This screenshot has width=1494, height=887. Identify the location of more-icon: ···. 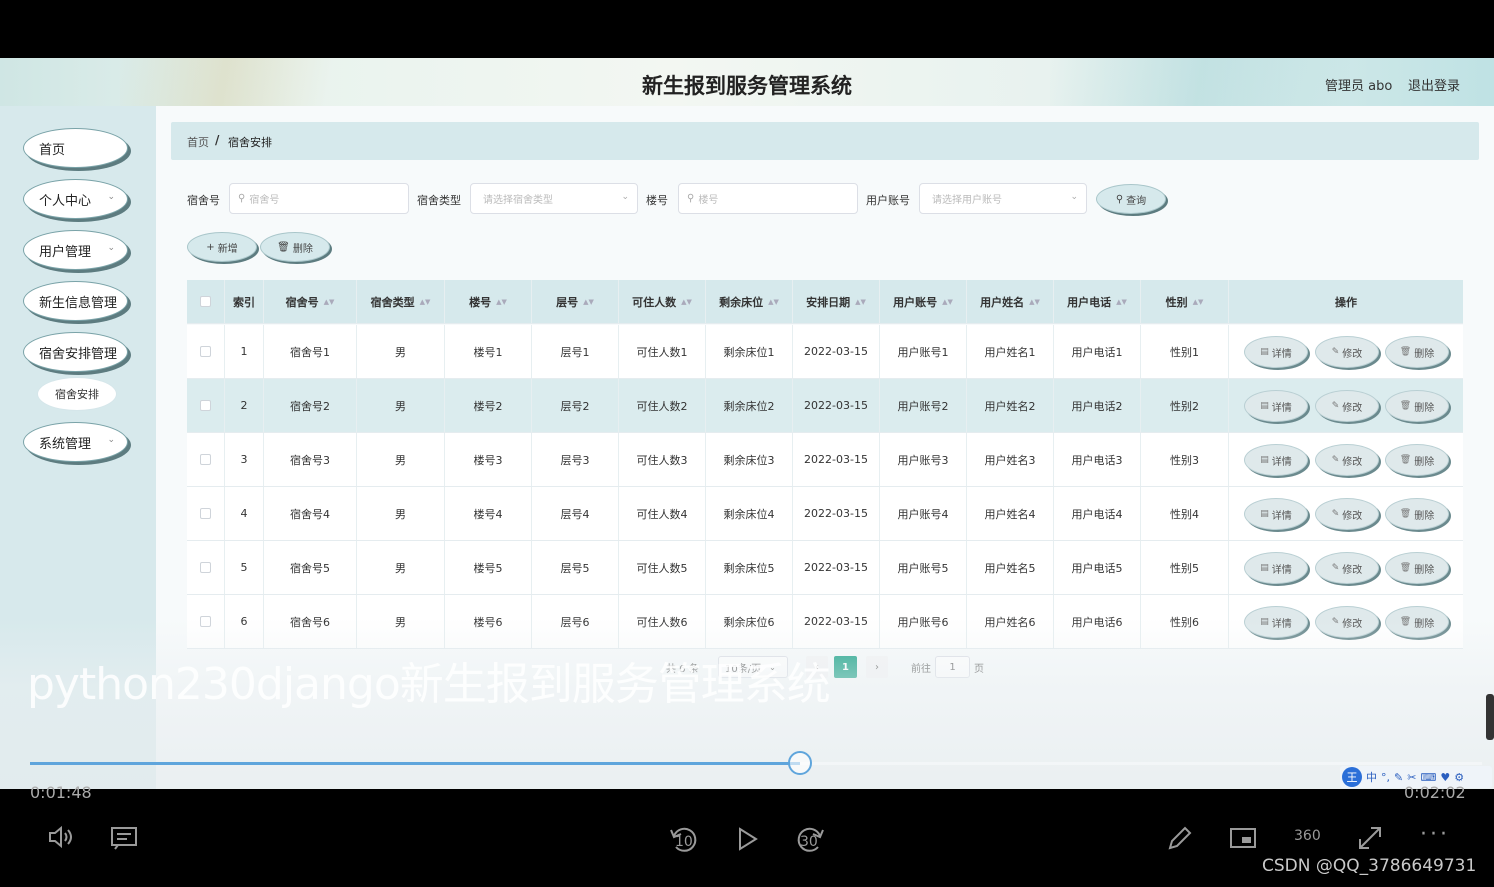
(1435, 834).